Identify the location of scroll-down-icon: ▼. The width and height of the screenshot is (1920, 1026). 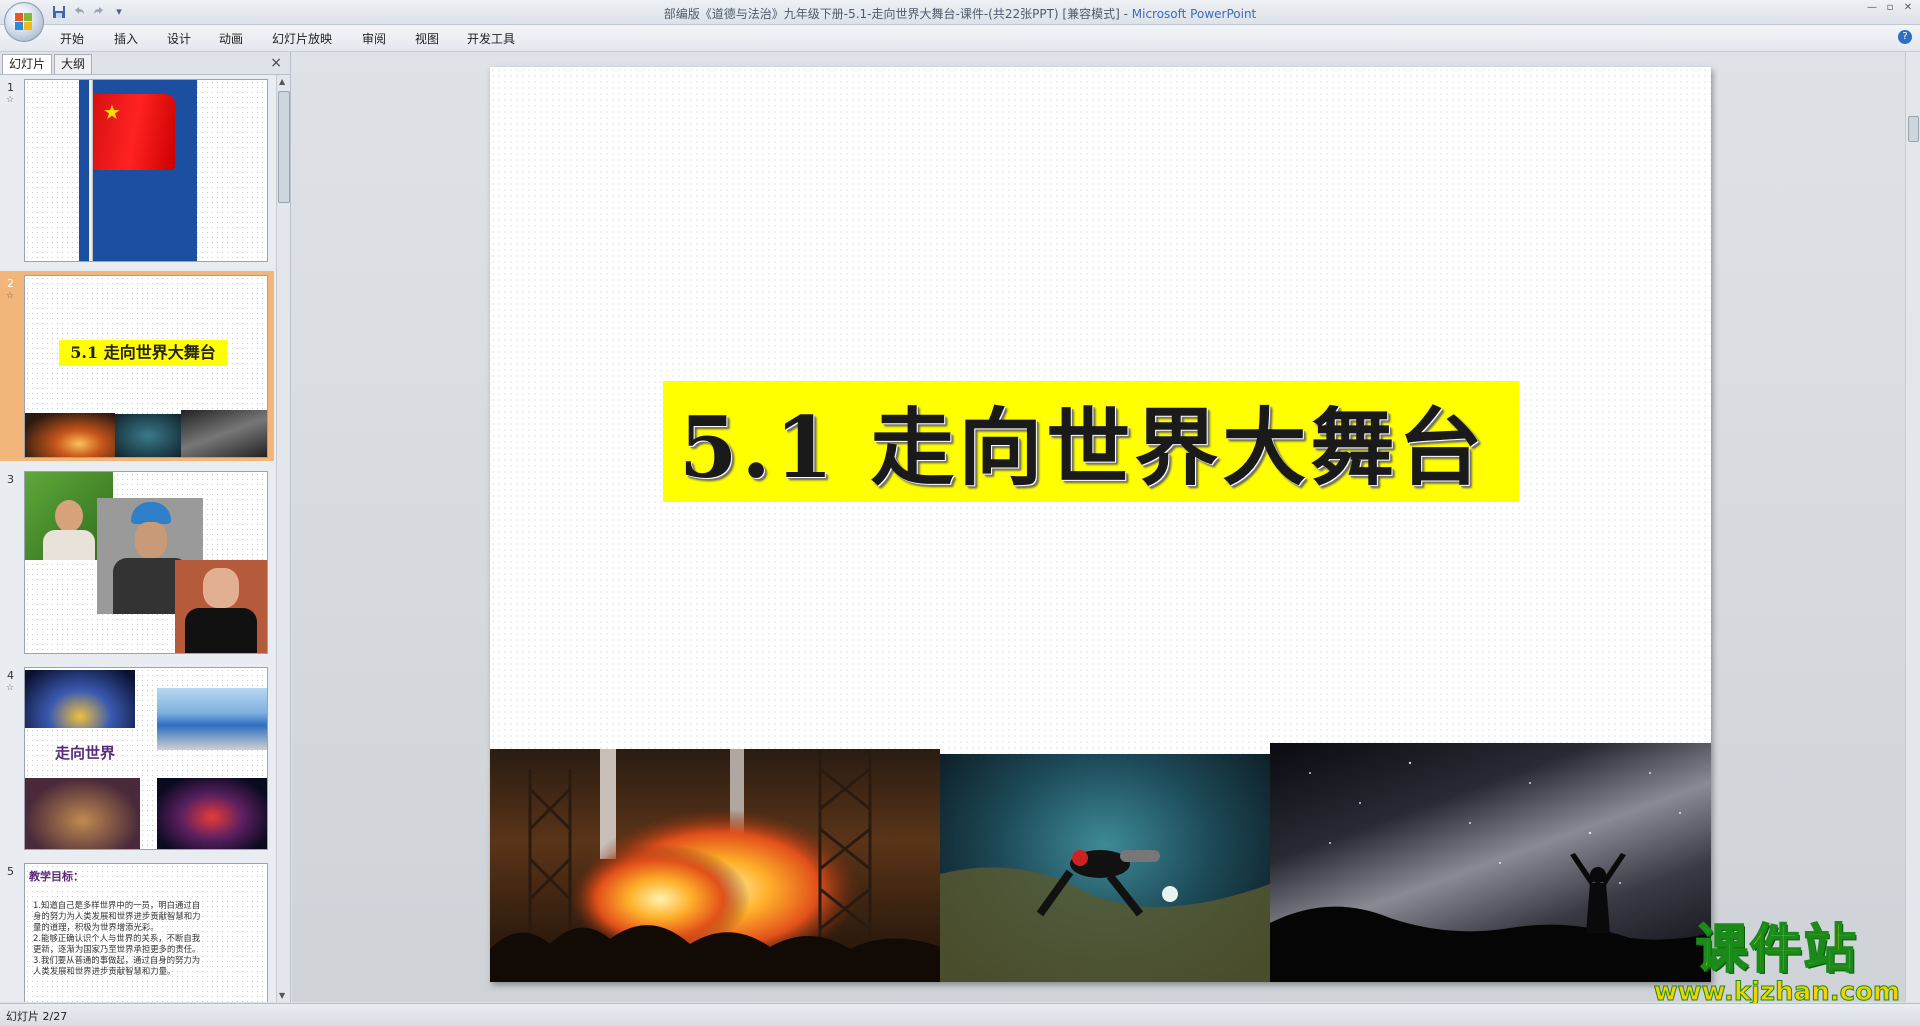
(282, 995).